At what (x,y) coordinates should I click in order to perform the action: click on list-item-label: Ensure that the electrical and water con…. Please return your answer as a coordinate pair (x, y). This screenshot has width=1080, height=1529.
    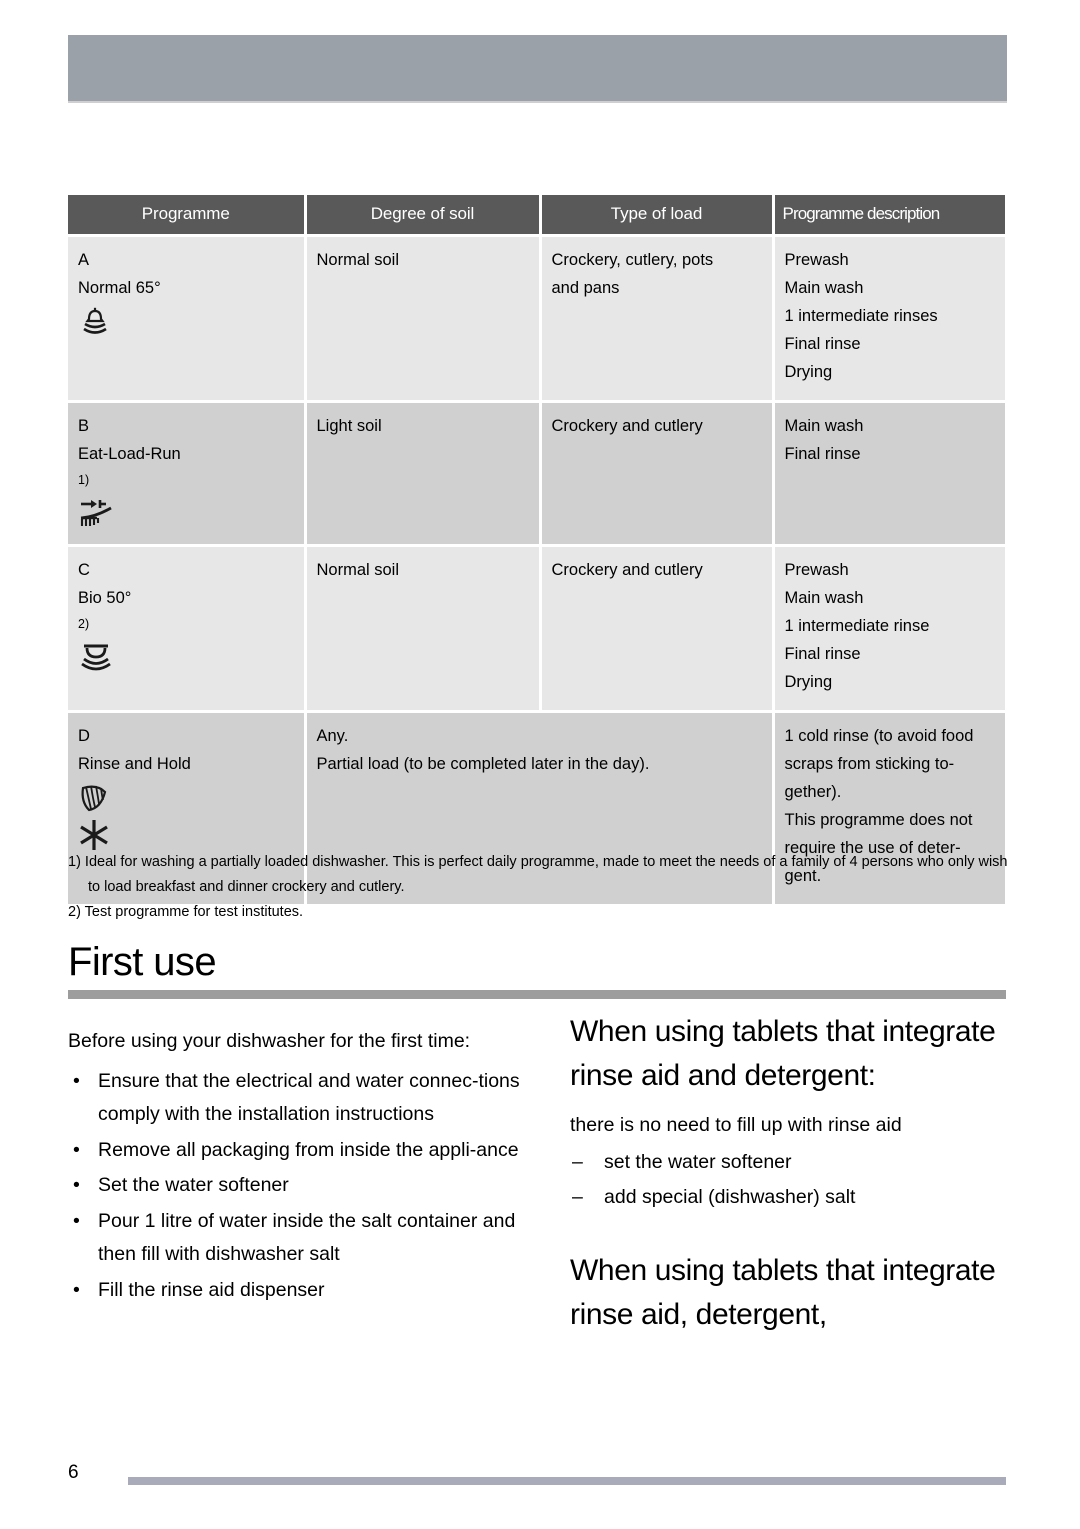
    Looking at the image, I should click on (309, 1097).